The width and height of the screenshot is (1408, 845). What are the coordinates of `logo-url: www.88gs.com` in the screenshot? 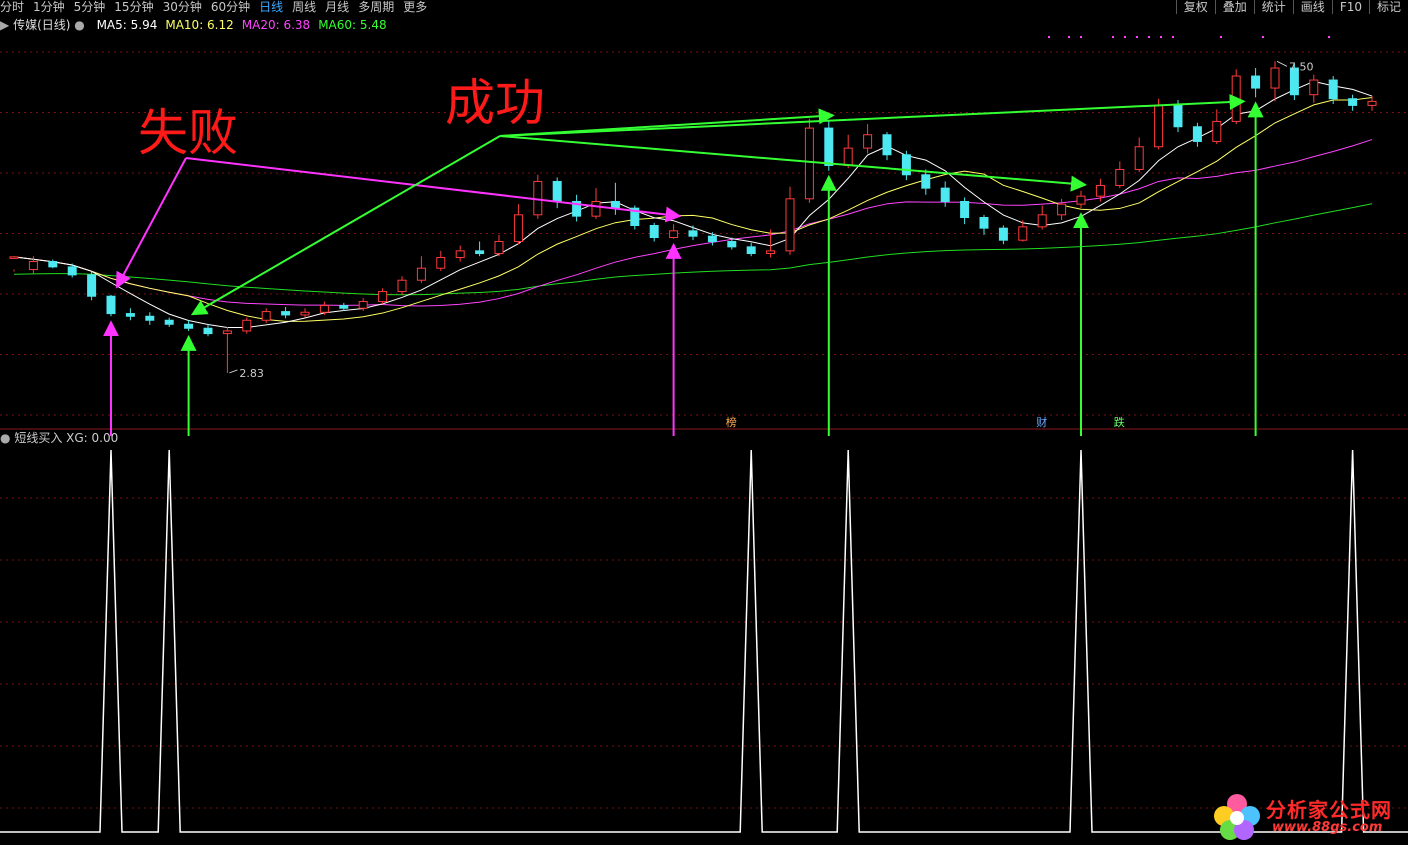 It's located at (1327, 827).